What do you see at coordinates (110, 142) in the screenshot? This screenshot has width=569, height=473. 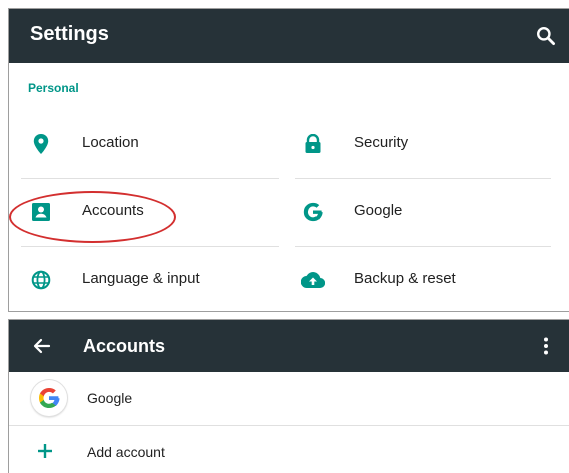 I see `settings-item-label: Location` at bounding box center [110, 142].